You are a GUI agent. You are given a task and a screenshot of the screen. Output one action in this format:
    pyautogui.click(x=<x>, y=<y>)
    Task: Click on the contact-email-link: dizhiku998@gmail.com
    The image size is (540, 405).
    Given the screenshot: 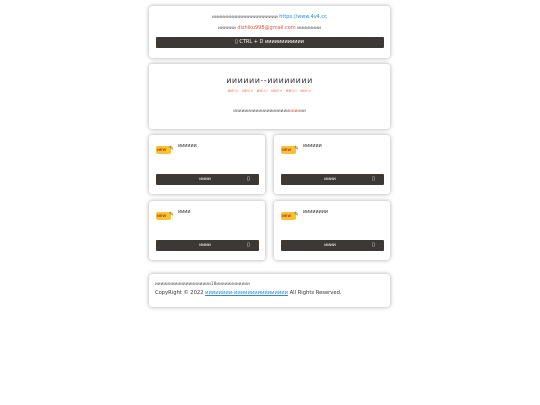 What is the action you would take?
    pyautogui.click(x=266, y=28)
    